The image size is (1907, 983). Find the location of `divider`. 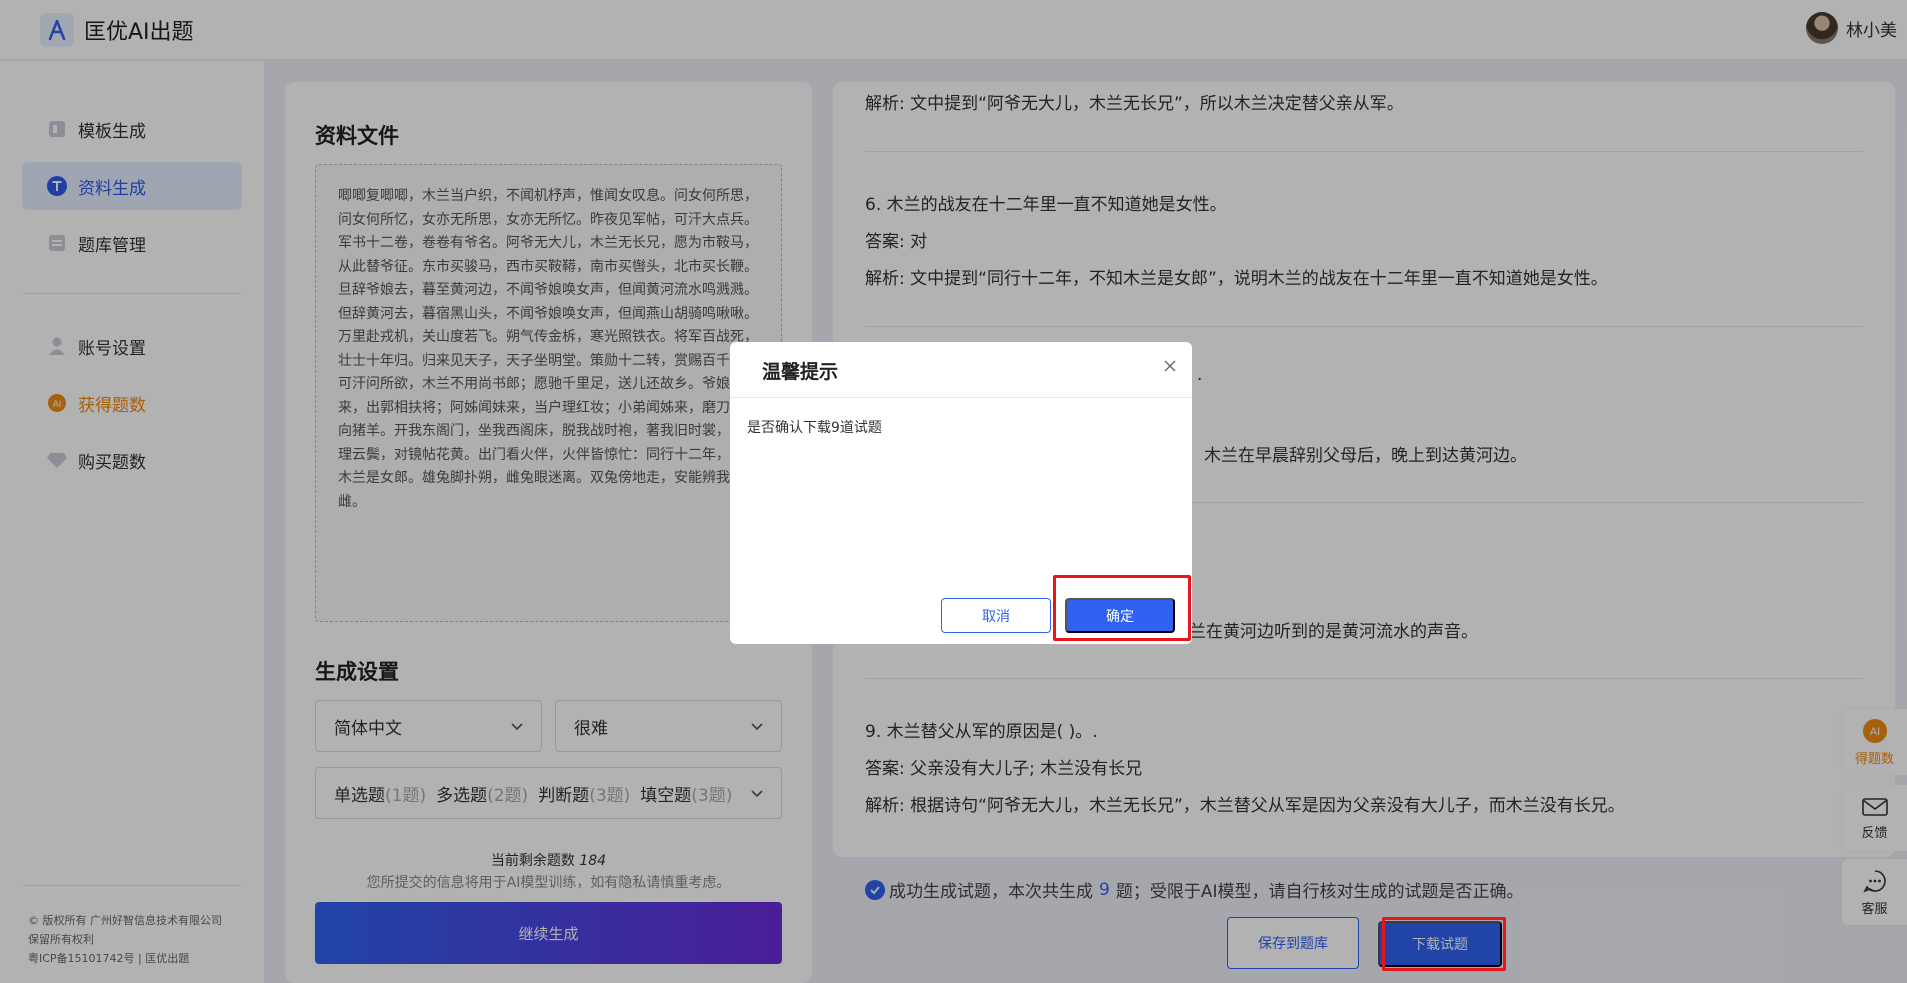

divider is located at coordinates (961, 397).